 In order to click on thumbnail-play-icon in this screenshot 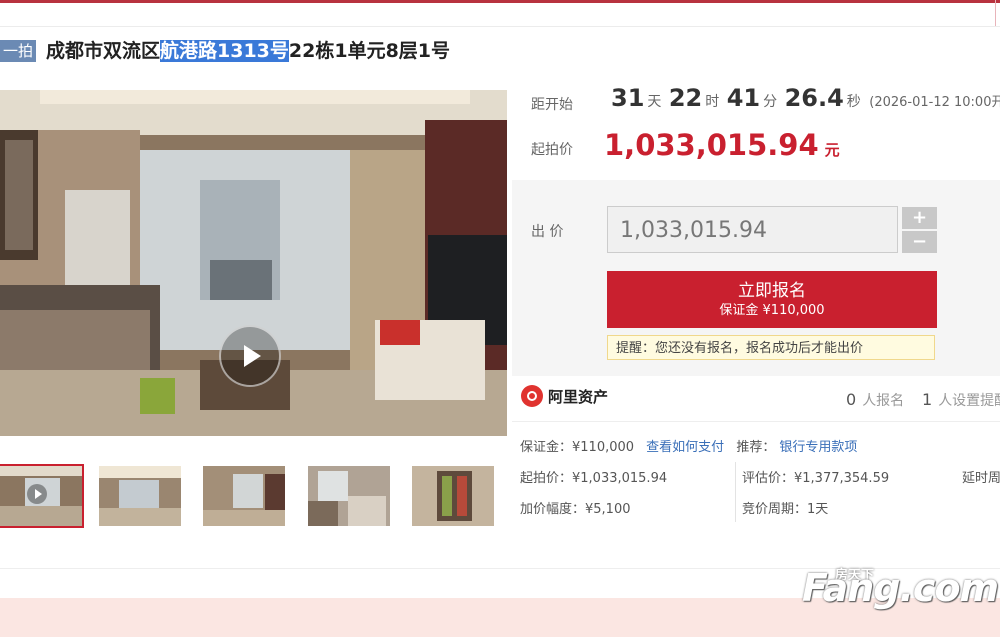, I will do `click(37, 494)`.